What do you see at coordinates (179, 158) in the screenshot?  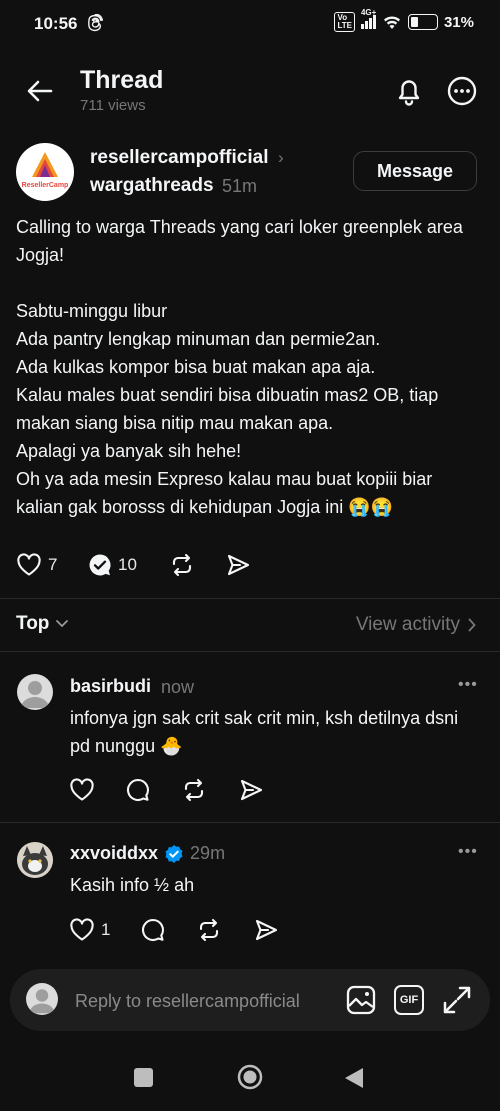 I see `author-name: resellercampofficial` at bounding box center [179, 158].